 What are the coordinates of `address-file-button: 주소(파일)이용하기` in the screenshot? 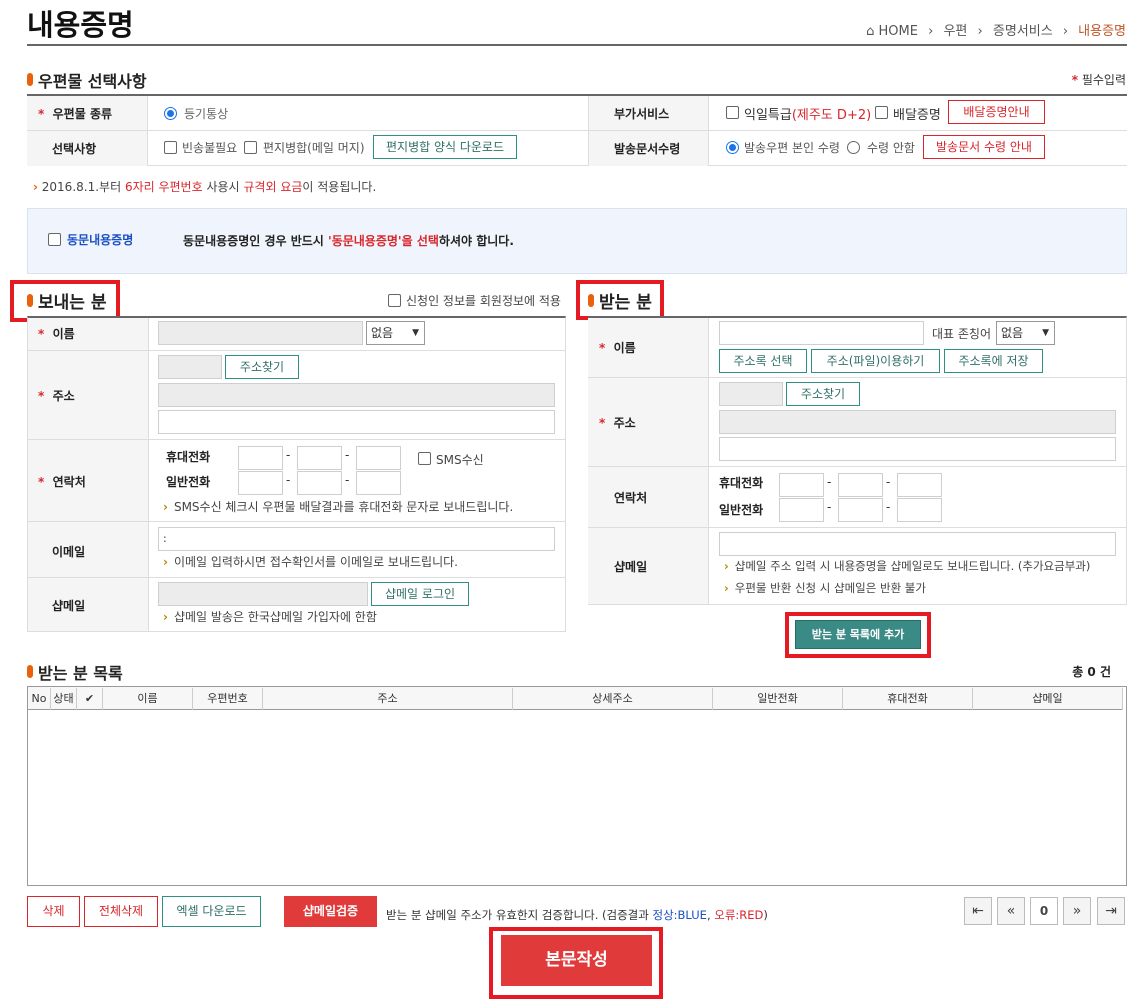 It's located at (875, 361).